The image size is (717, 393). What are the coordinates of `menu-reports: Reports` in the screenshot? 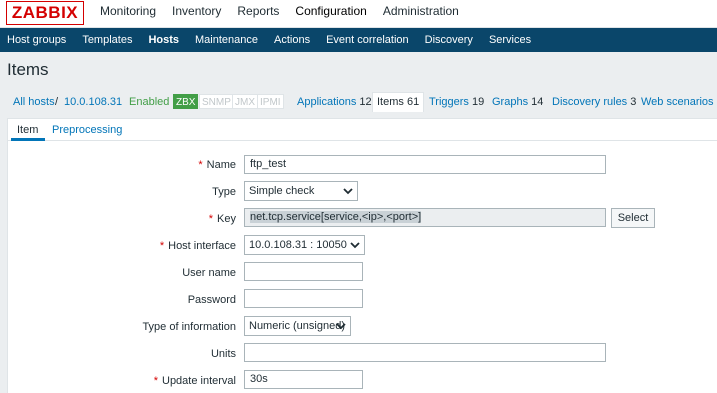 It's located at (258, 14).